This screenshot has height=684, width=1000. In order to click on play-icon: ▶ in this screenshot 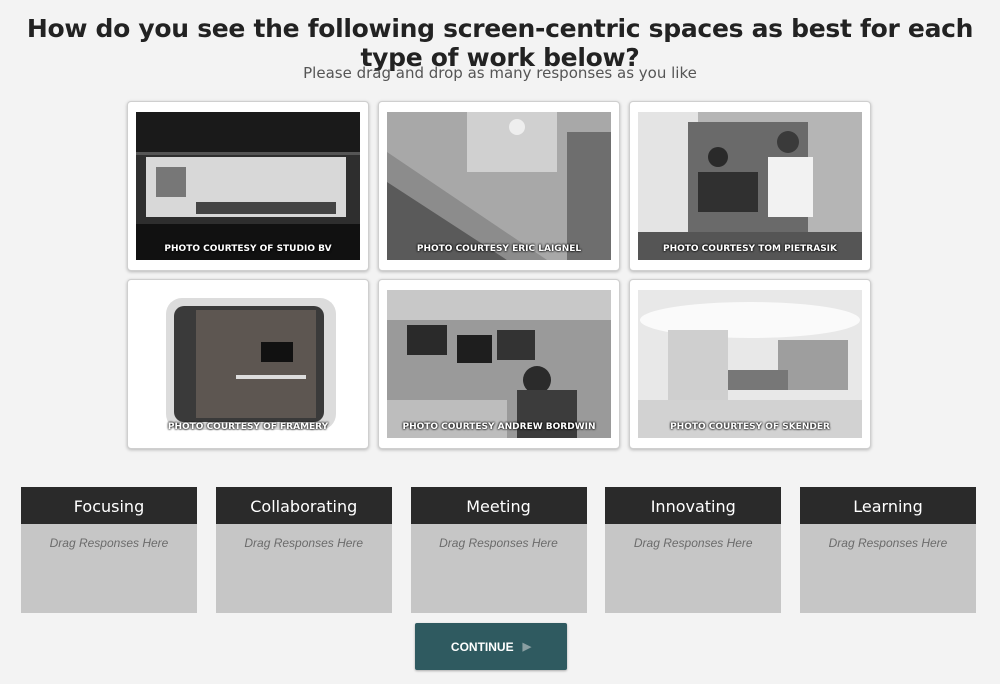, I will do `click(527, 647)`.